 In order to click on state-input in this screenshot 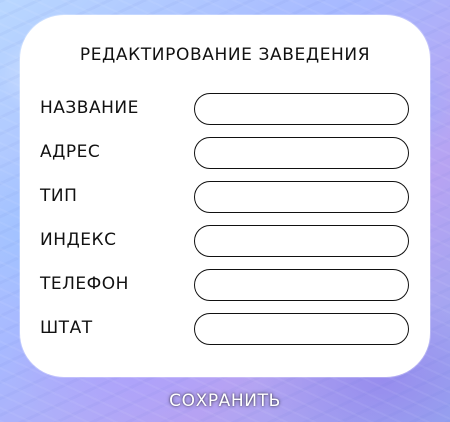, I will do `click(301, 329)`.